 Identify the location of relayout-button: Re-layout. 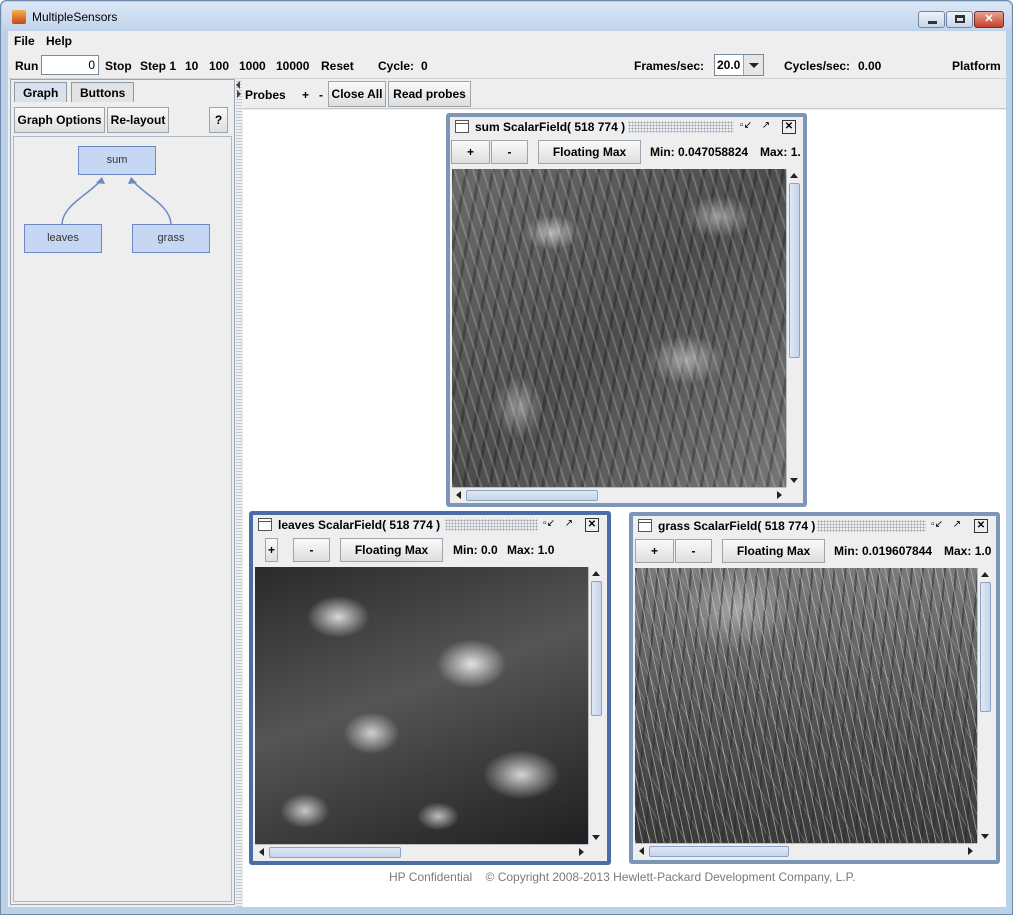
(138, 120).